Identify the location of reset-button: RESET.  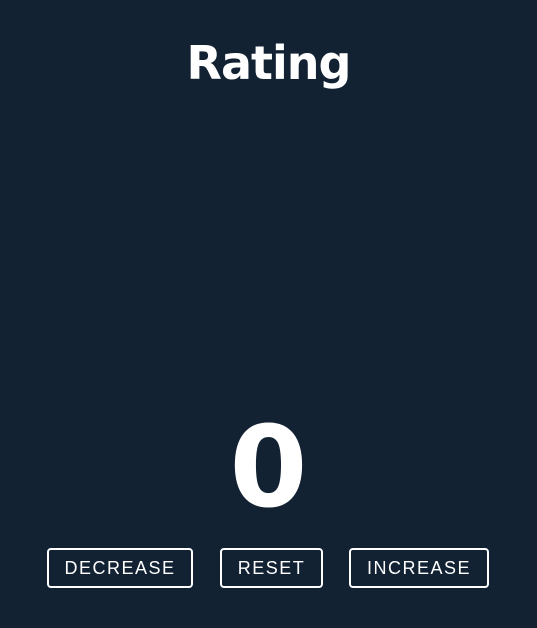
(271, 568).